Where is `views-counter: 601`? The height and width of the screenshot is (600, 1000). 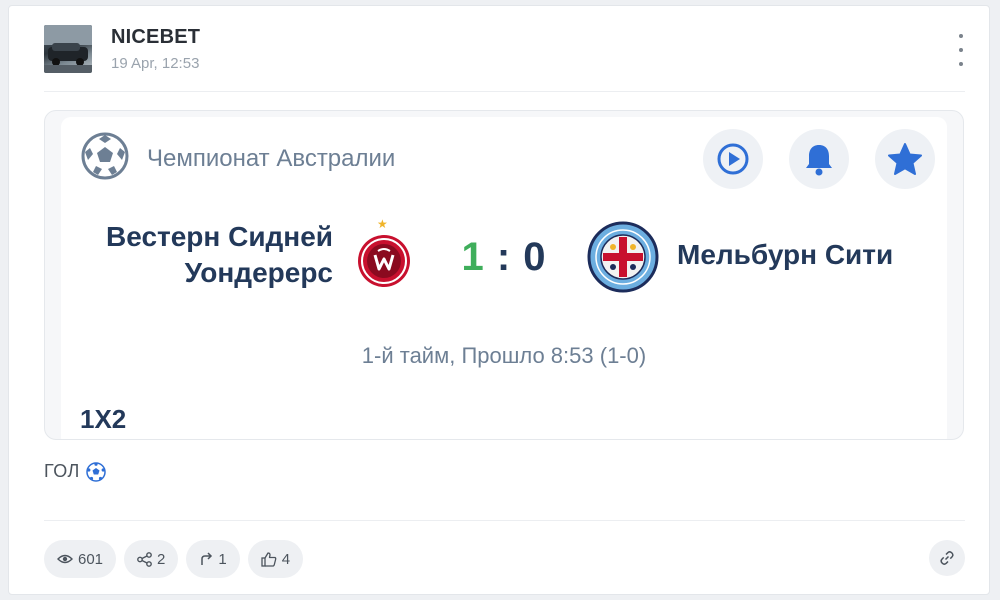 views-counter: 601 is located at coordinates (80, 559).